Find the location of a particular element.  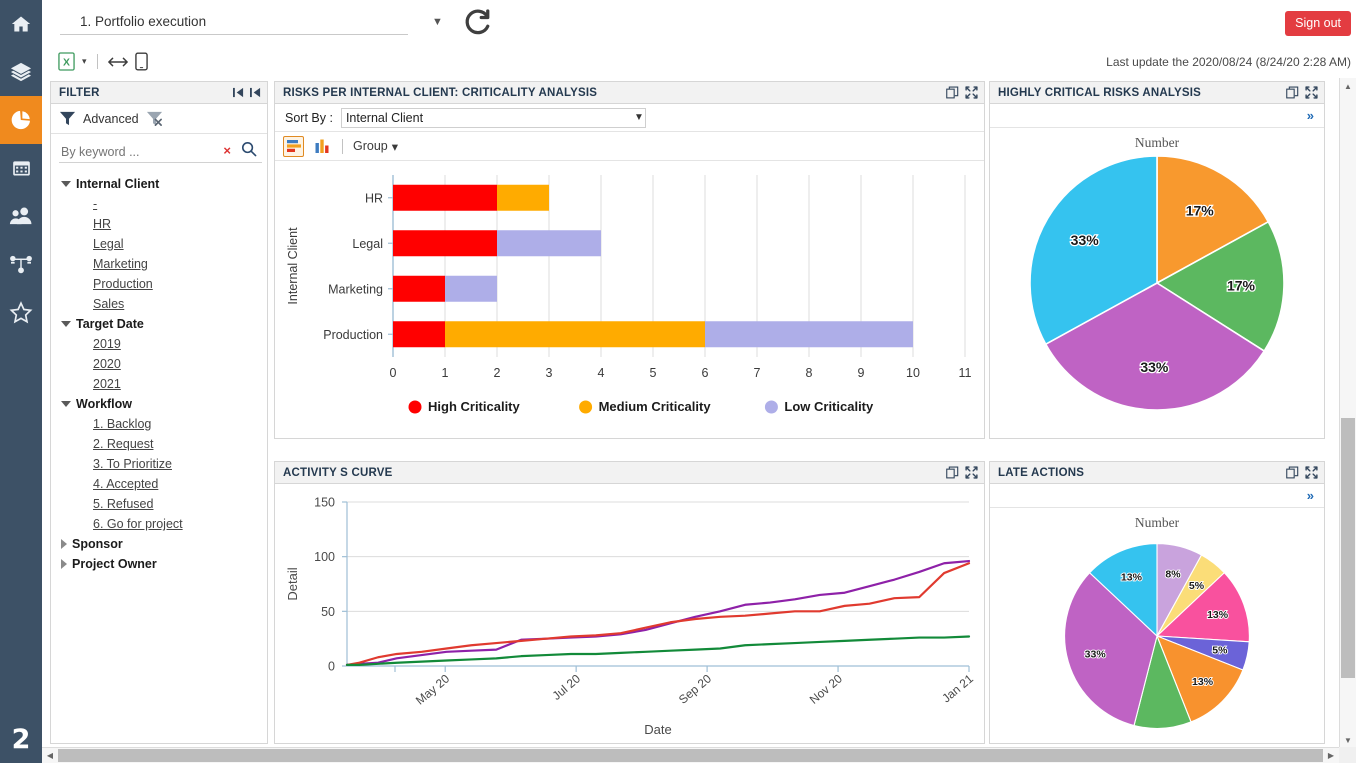

dashboard-select: 1. Portfolio execution is located at coordinates (234, 23).